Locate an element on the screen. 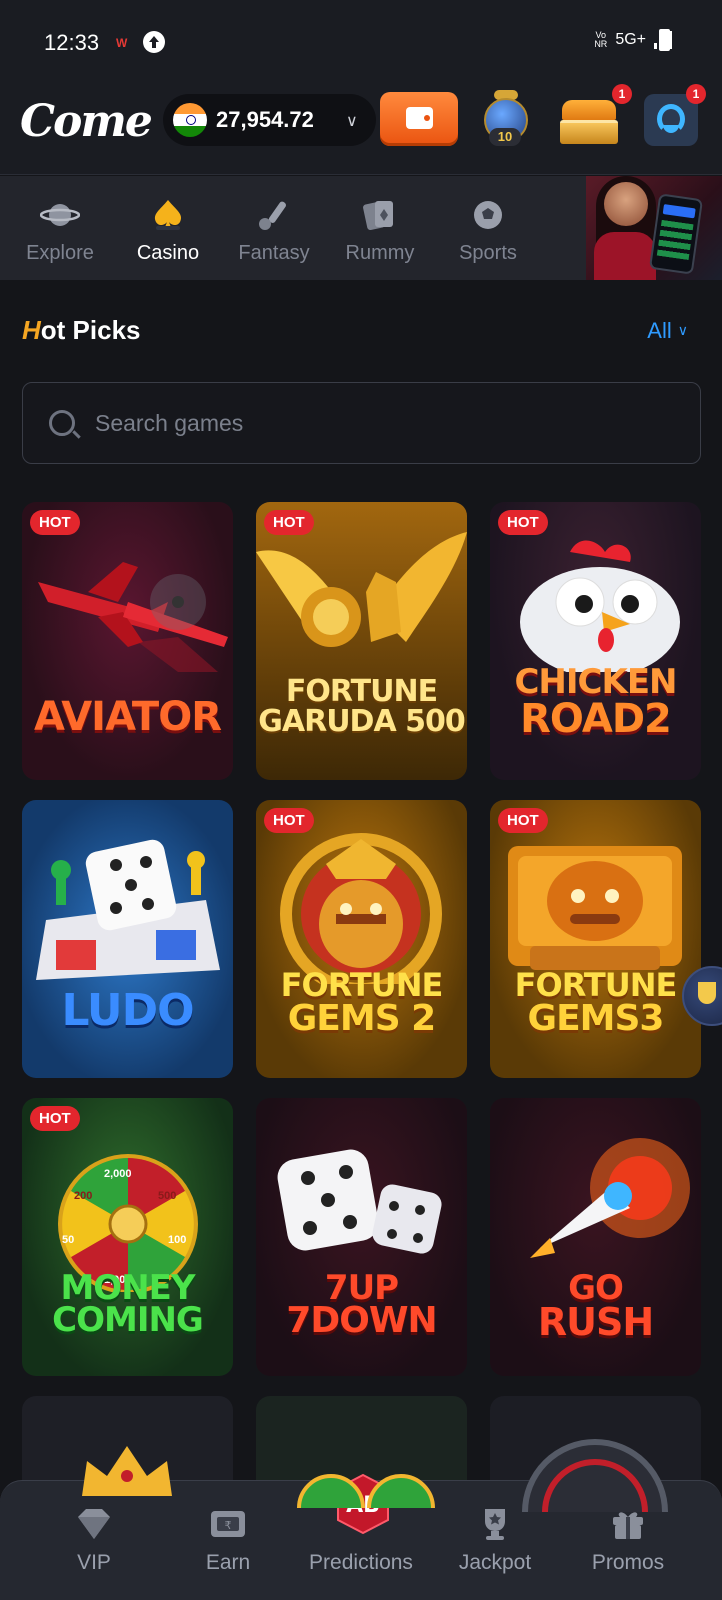 Image resolution: width=722 pixels, height=1600 pixels. tab-fantasy: Fantasy is located at coordinates (274, 228).